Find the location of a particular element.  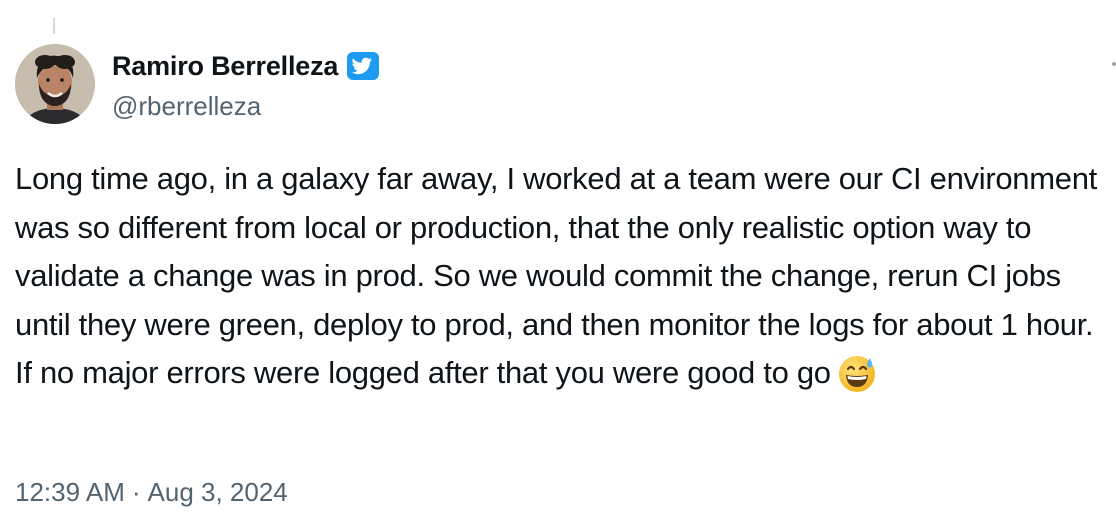

avatar-photo-icon is located at coordinates (55, 84).